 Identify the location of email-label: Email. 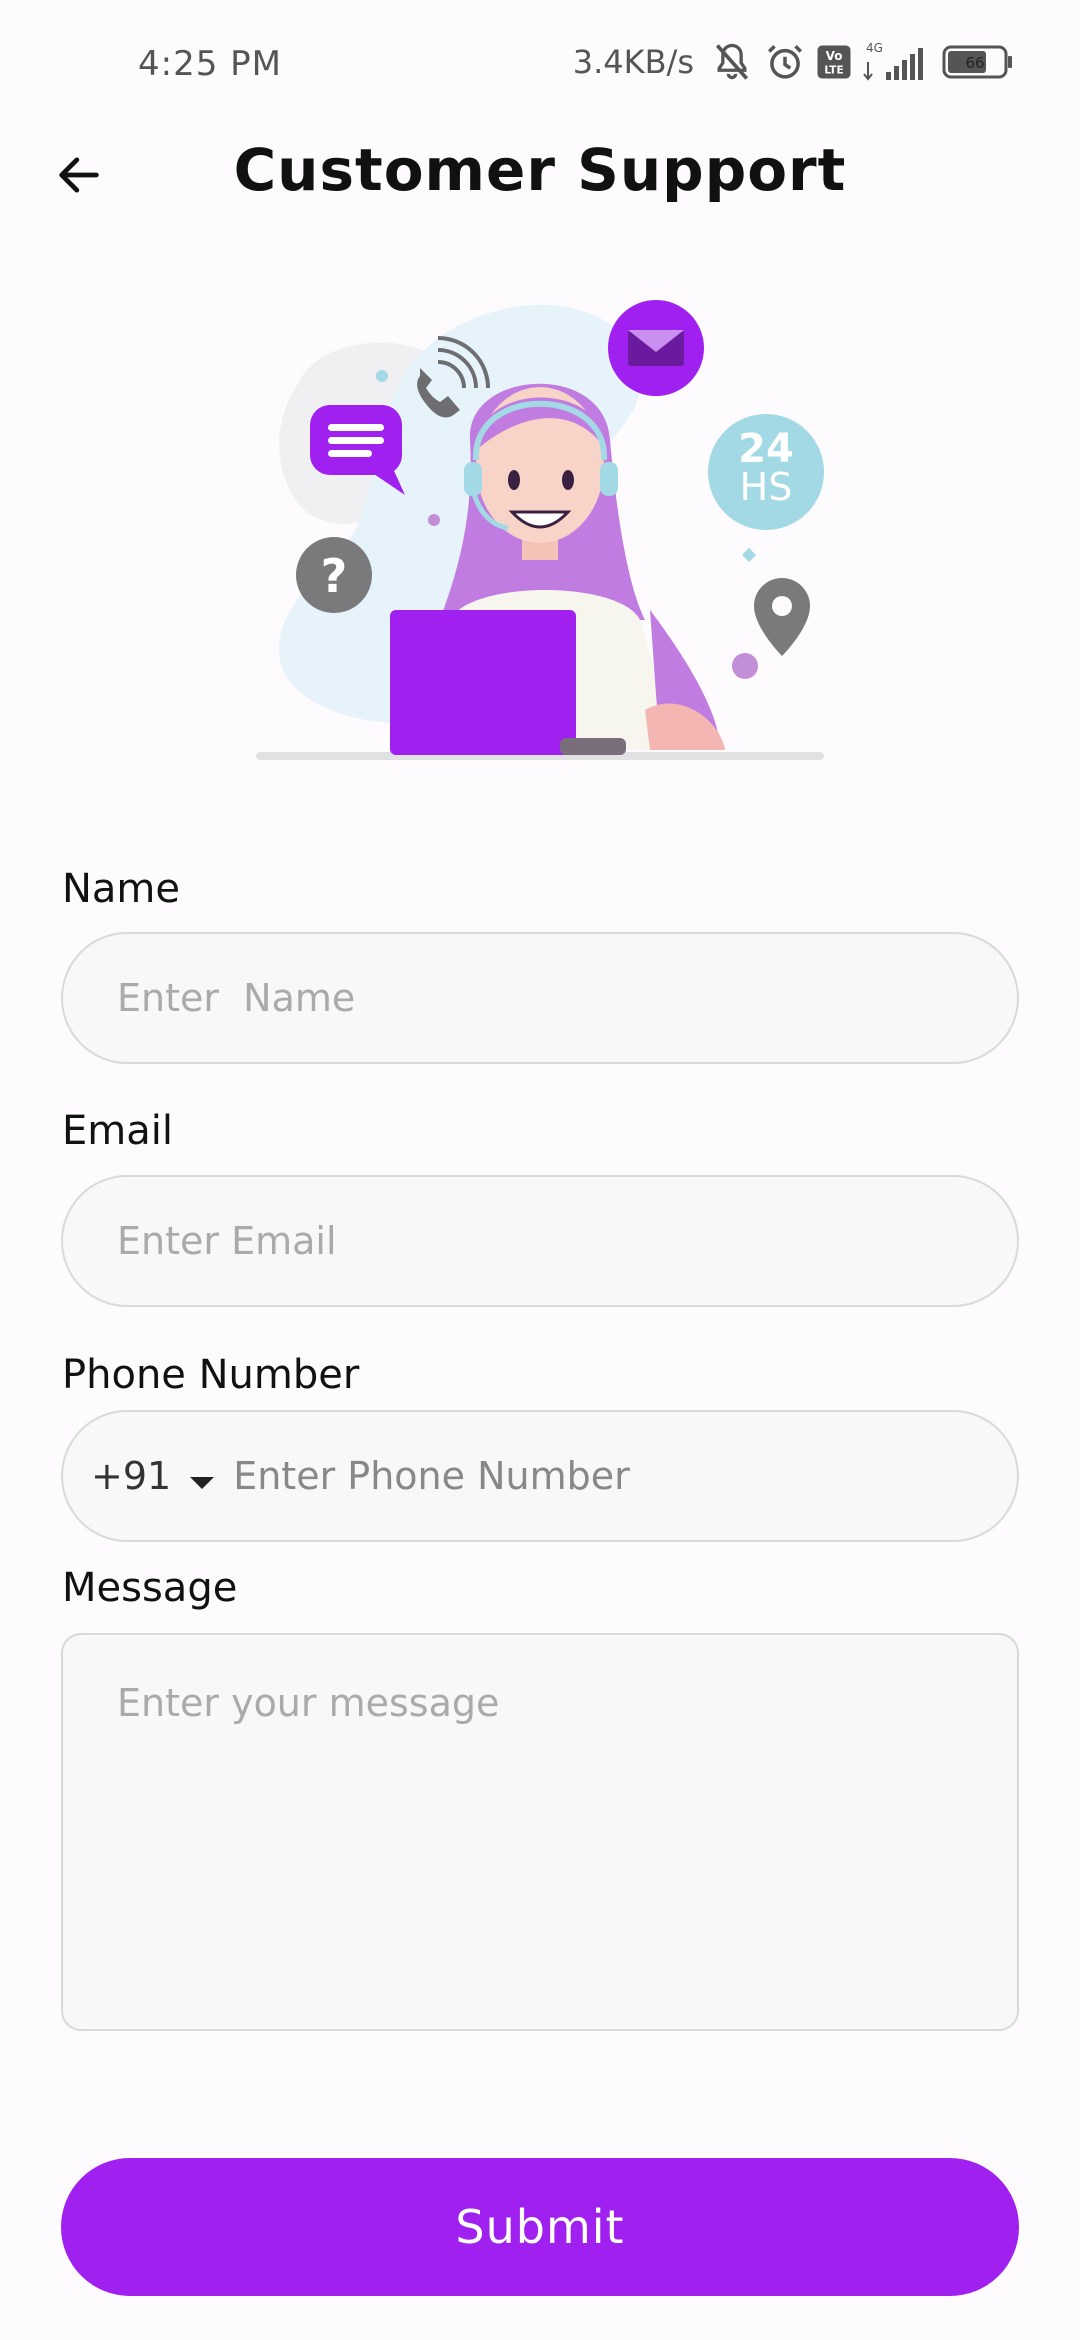
(117, 1131).